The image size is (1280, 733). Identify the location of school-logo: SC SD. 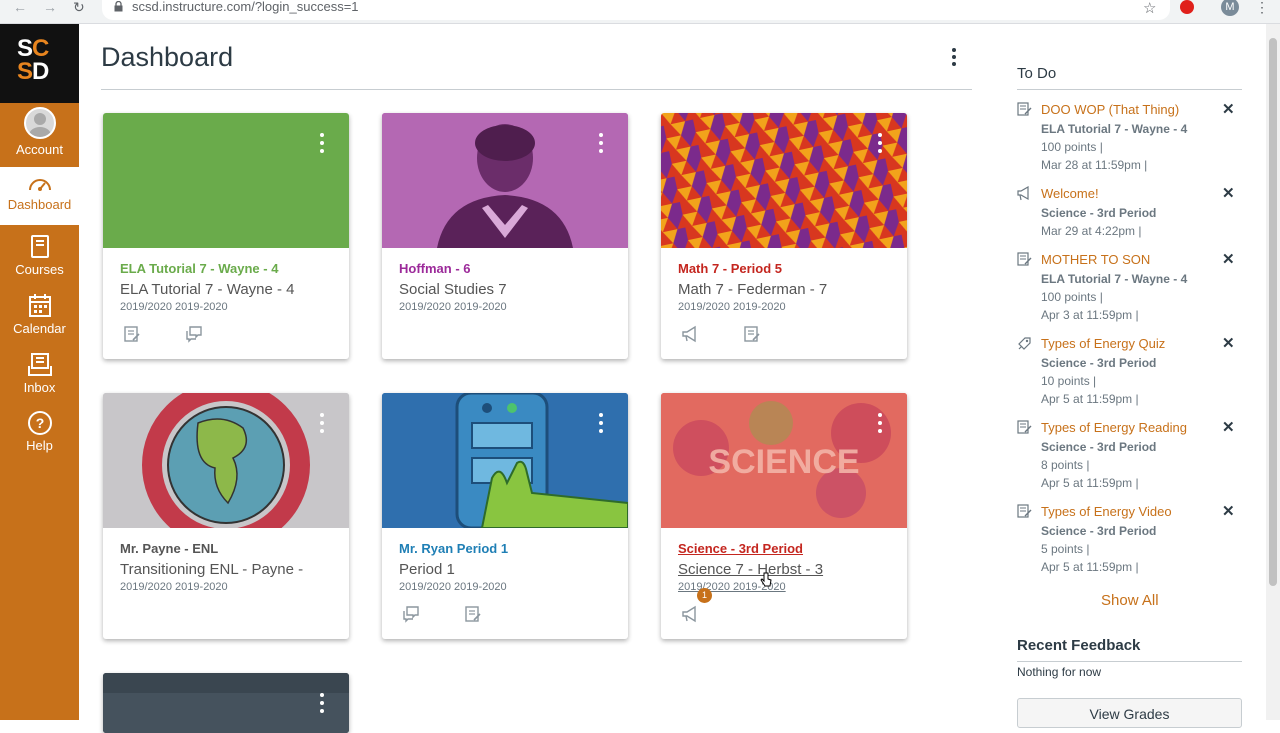
(39, 63).